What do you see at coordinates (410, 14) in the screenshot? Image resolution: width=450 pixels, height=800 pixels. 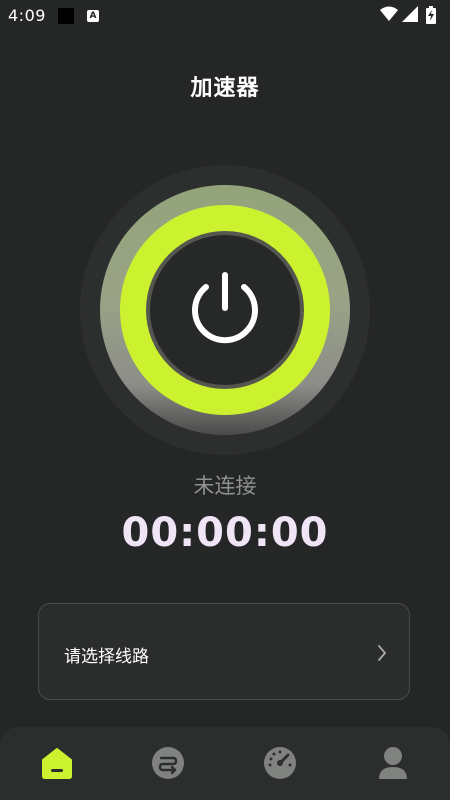 I see `cellular-signal-icon` at bounding box center [410, 14].